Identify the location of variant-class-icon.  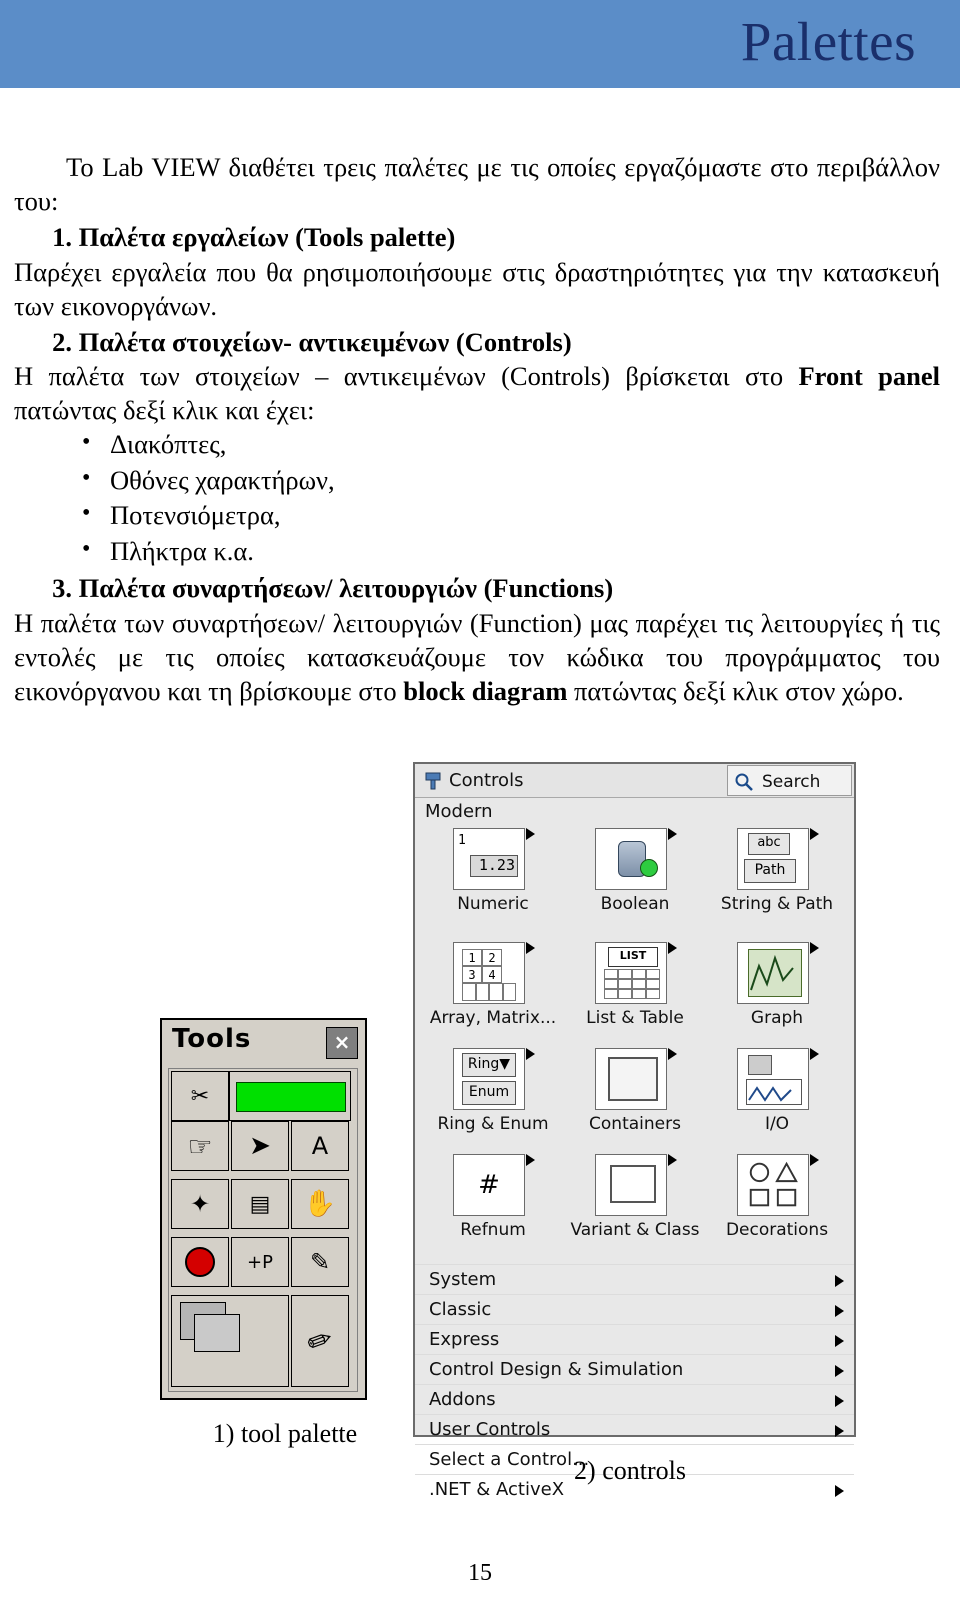
(631, 1185).